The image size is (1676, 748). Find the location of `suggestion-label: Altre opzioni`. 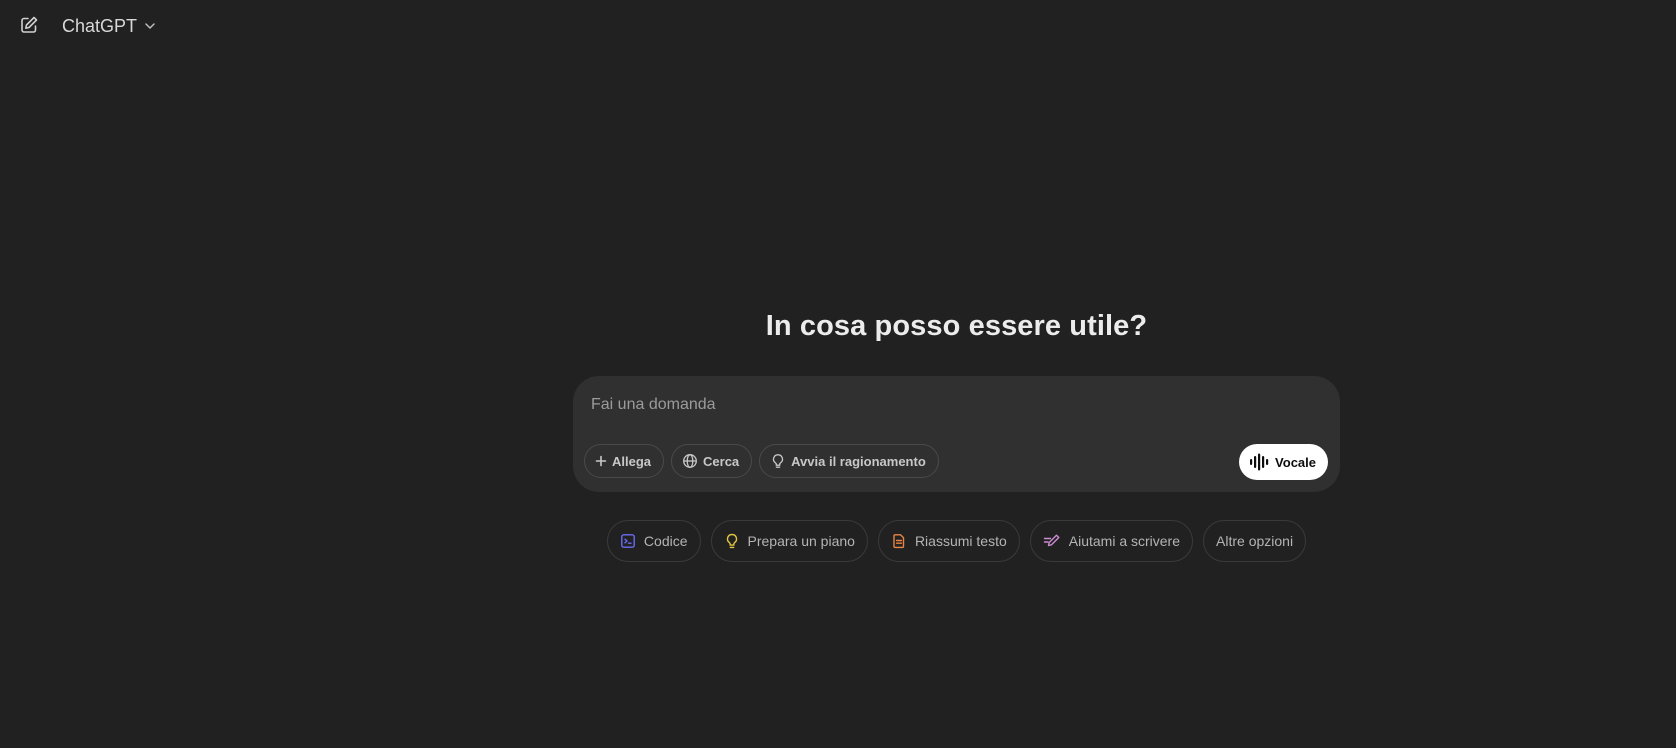

suggestion-label: Altre opzioni is located at coordinates (1255, 541).